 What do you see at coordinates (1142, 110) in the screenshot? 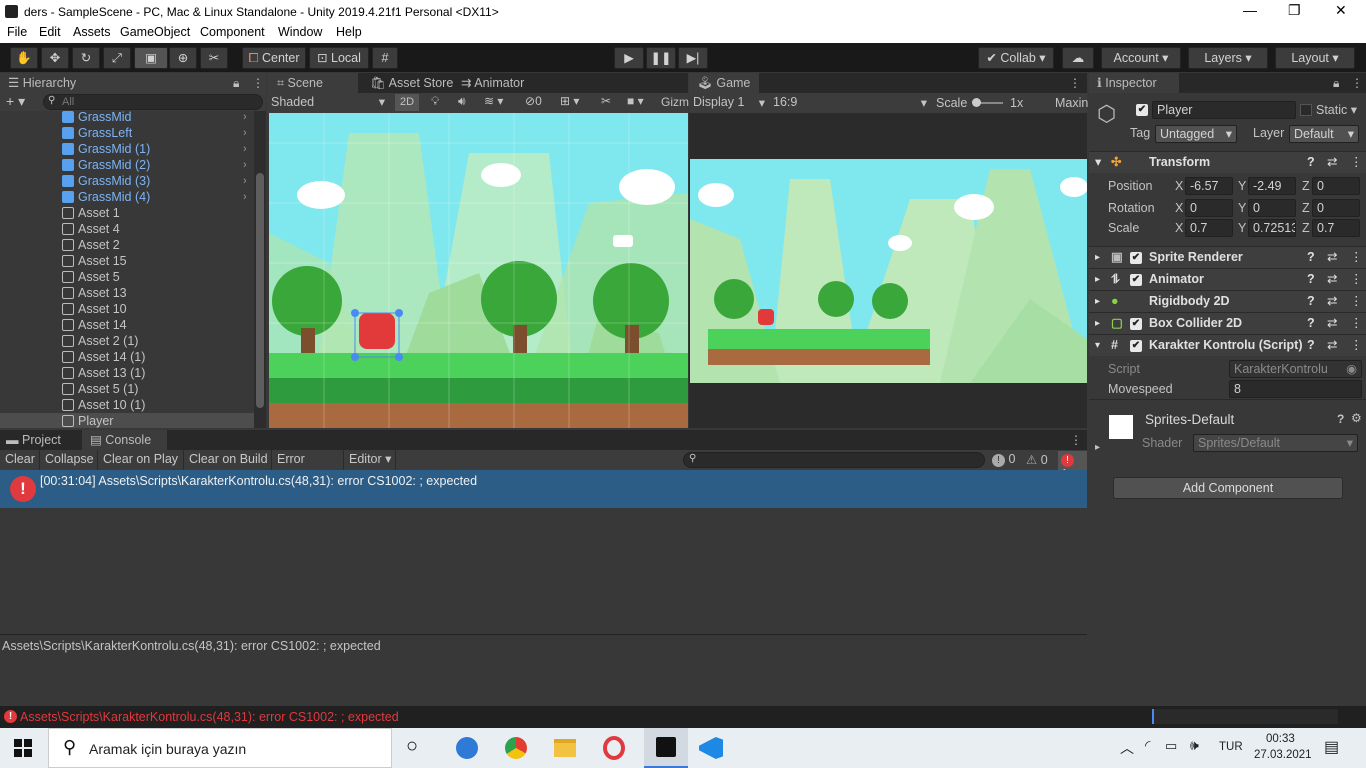
I see `active-checkbox: ✔` at bounding box center [1142, 110].